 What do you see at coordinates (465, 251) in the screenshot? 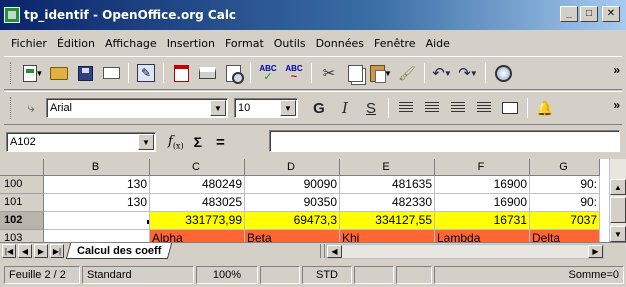
I see `horizontal-scrollbar: ◀ ▶` at bounding box center [465, 251].